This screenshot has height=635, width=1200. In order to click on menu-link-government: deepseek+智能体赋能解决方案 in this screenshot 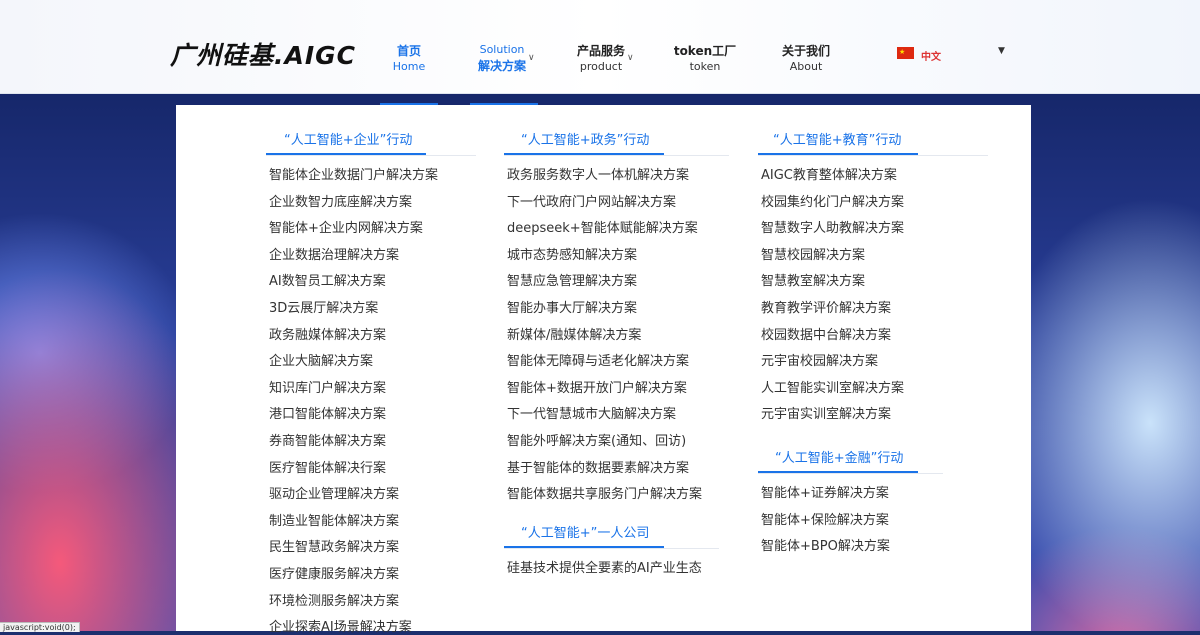, I will do `click(602, 226)`.